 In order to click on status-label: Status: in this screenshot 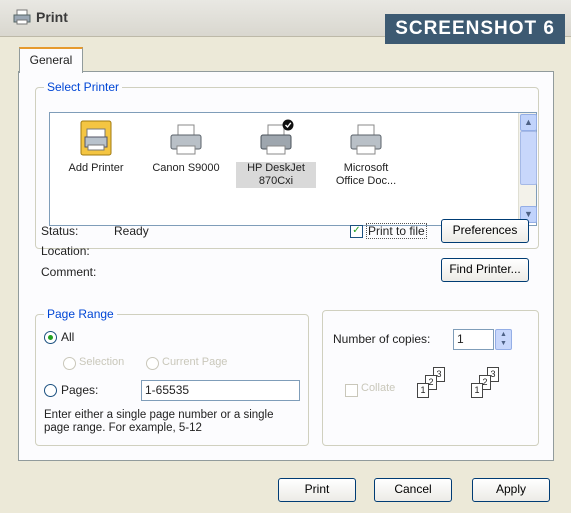, I will do `click(60, 231)`.